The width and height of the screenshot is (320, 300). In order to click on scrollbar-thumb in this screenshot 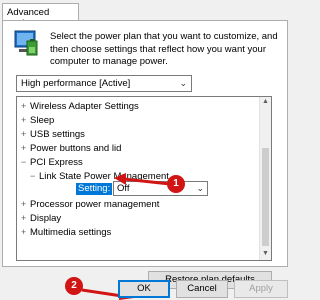, I will do `click(265, 197)`.